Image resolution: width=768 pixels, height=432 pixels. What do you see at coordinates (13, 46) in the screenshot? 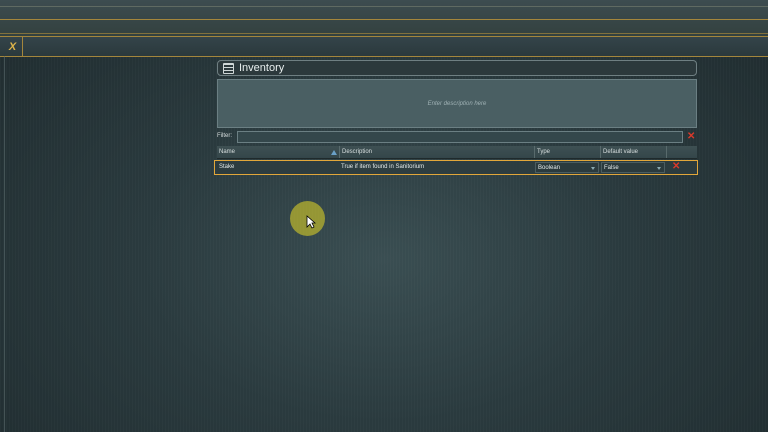
I see `close-tab-button: X` at bounding box center [13, 46].